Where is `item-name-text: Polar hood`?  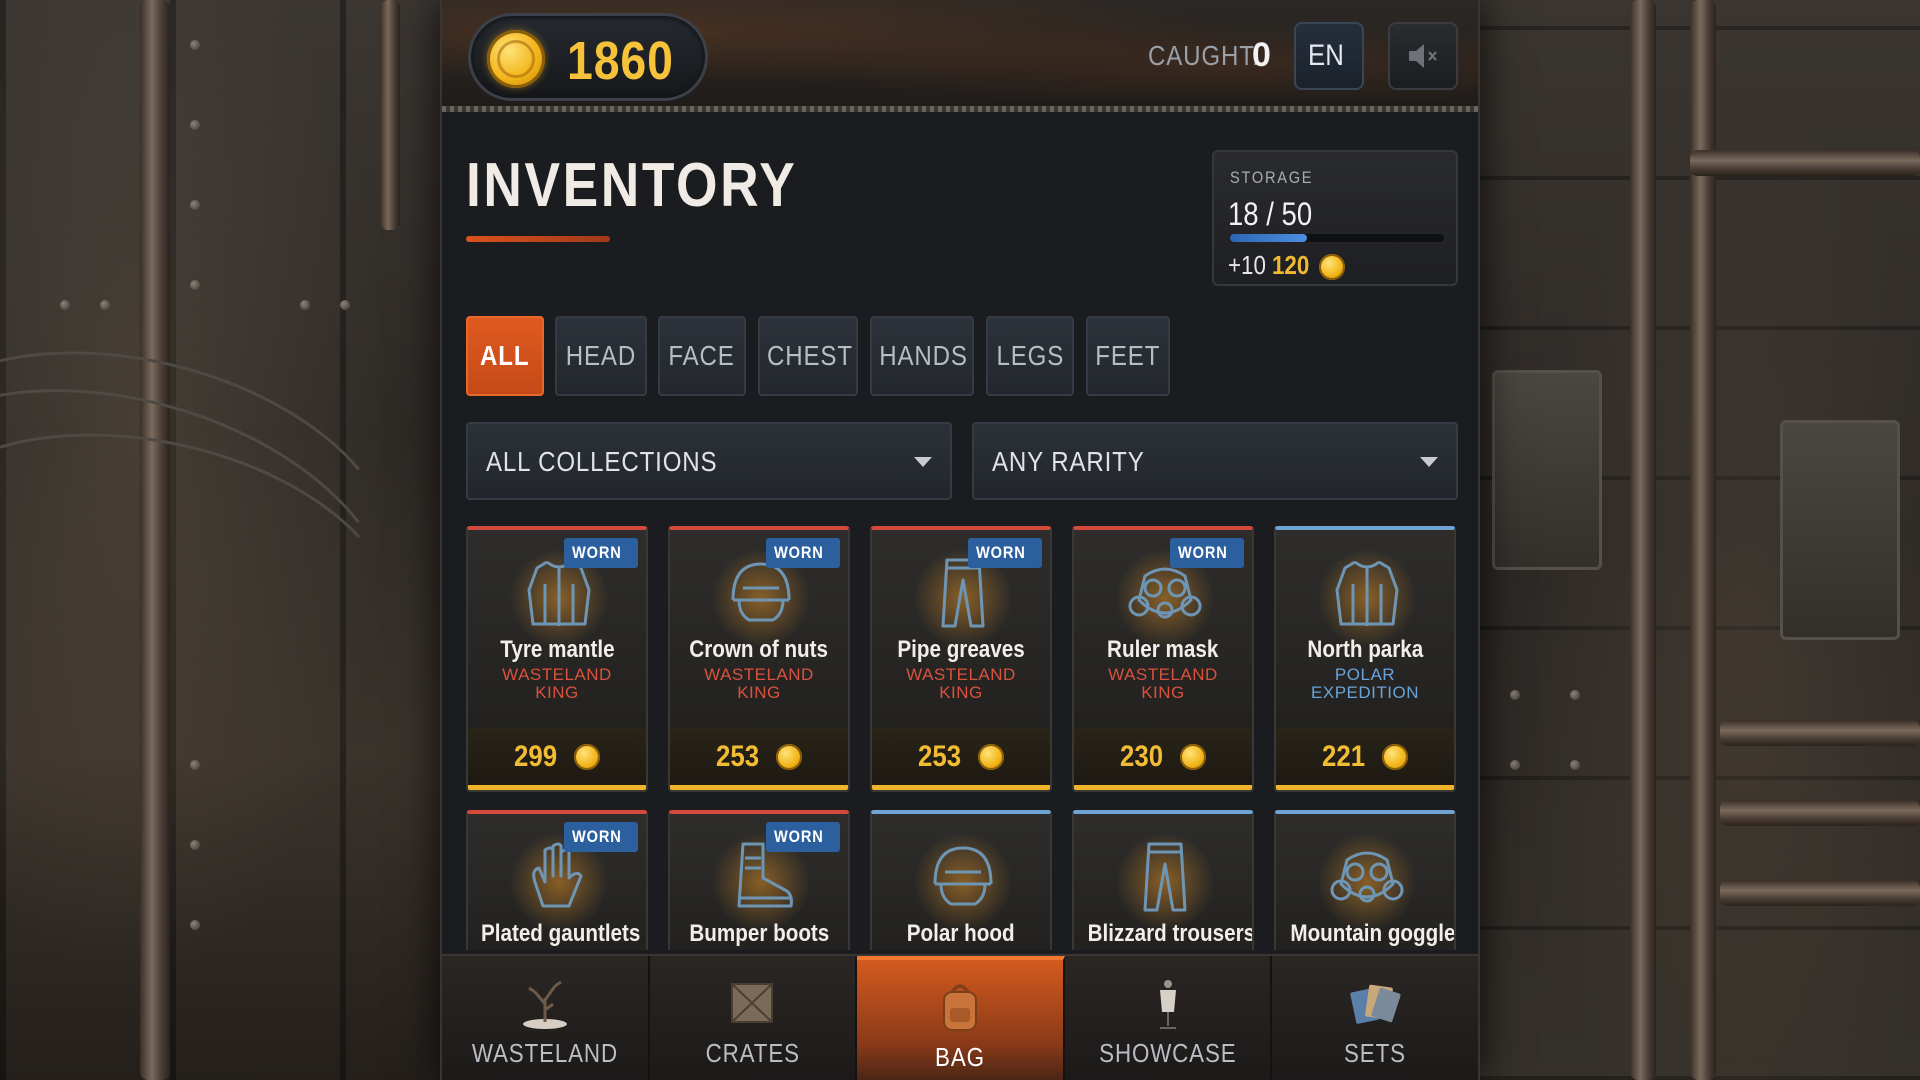
item-name-text: Polar hood is located at coordinates (961, 933).